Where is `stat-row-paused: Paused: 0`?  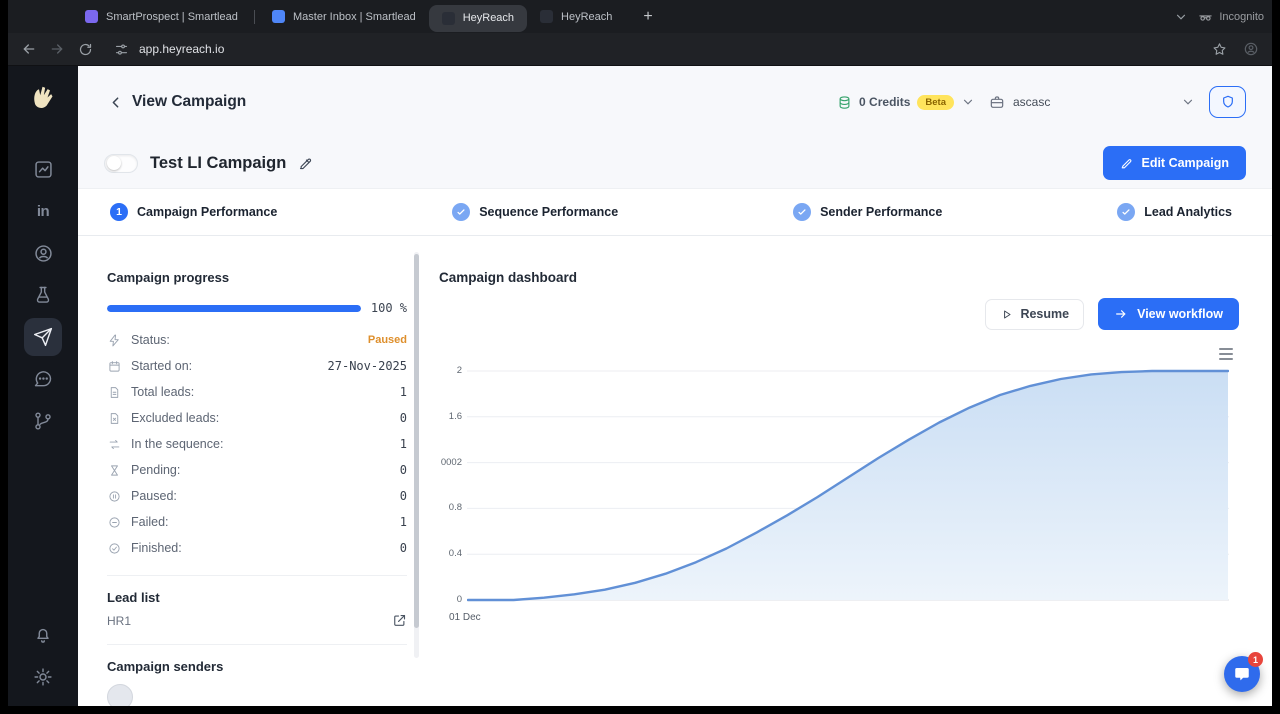 stat-row-paused: Paused: 0 is located at coordinates (257, 496).